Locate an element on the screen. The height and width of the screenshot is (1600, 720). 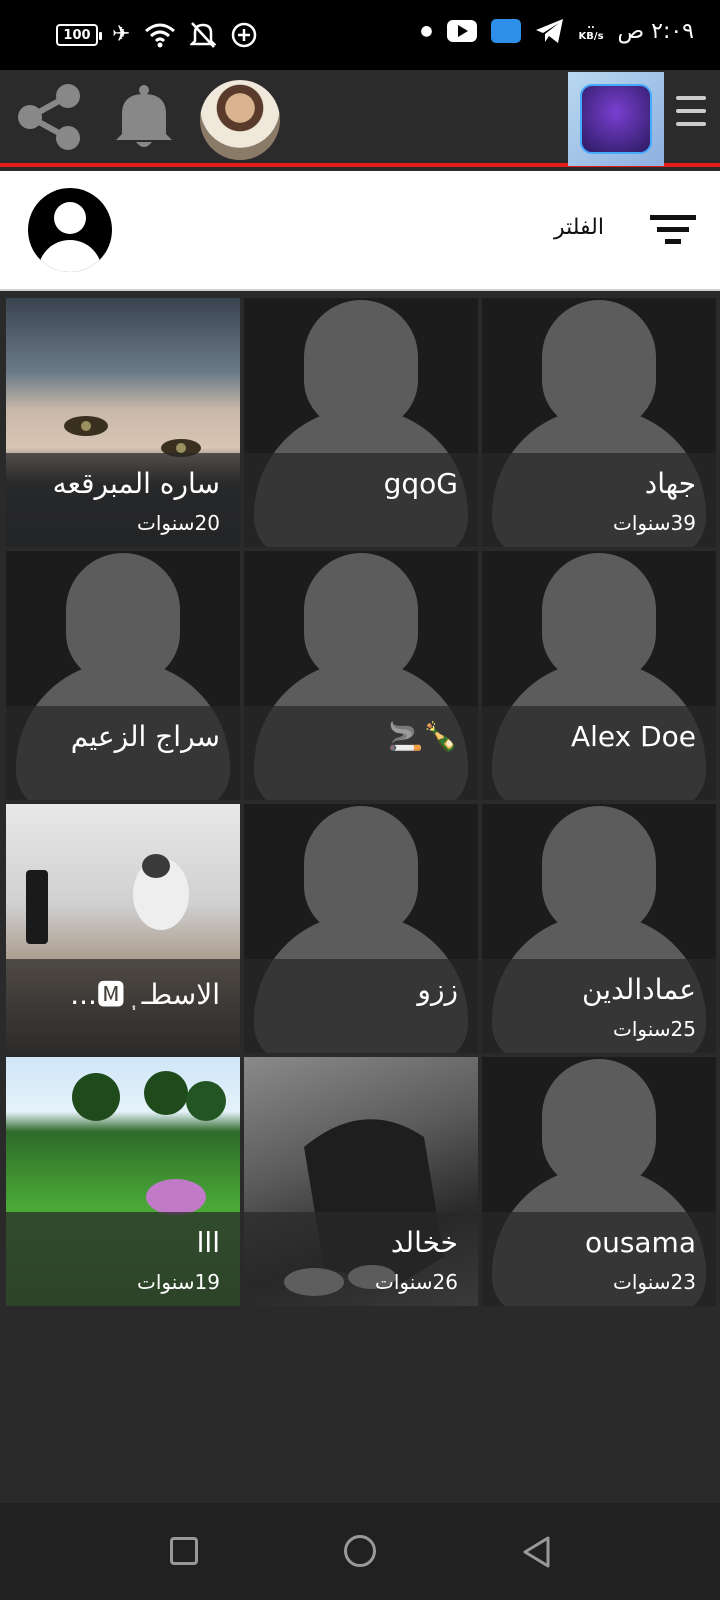
data-saver-icon is located at coordinates (244, 35).